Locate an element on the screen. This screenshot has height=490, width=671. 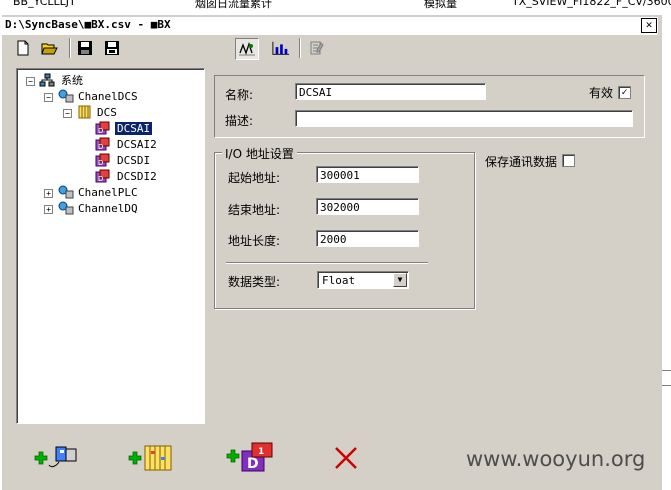
end-address-label: 结束地址: is located at coordinates (254, 210).